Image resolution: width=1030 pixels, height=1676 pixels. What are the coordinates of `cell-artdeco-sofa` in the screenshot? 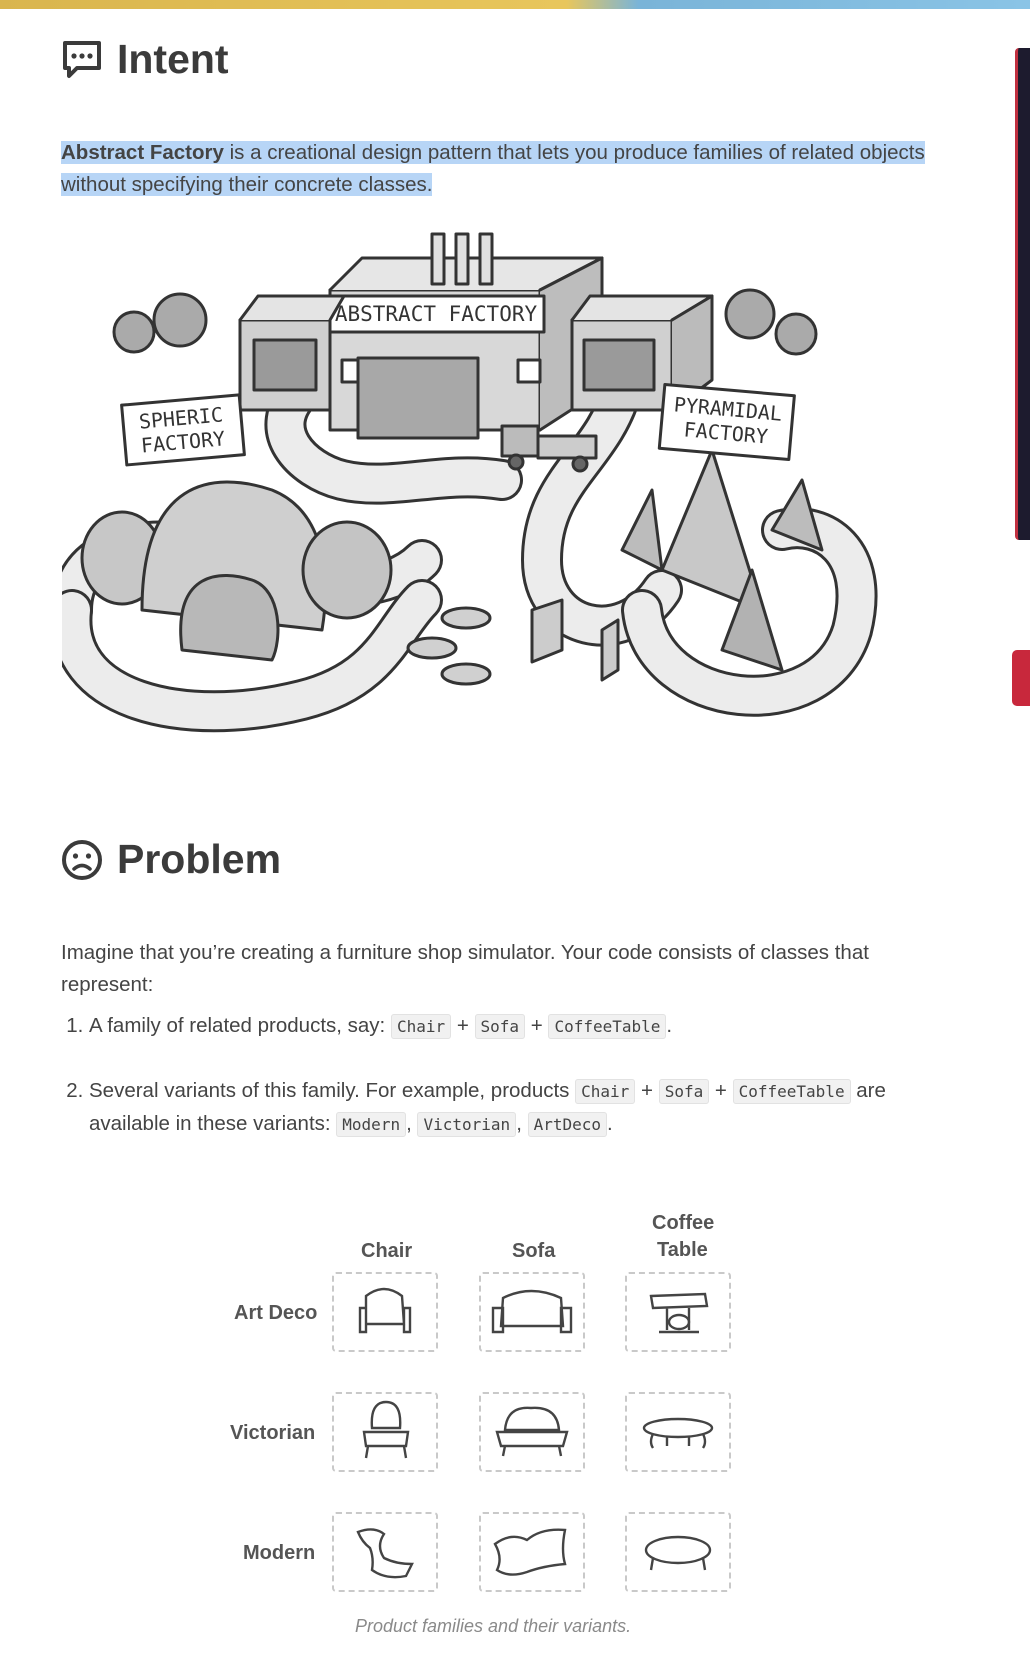 It's located at (532, 1312).